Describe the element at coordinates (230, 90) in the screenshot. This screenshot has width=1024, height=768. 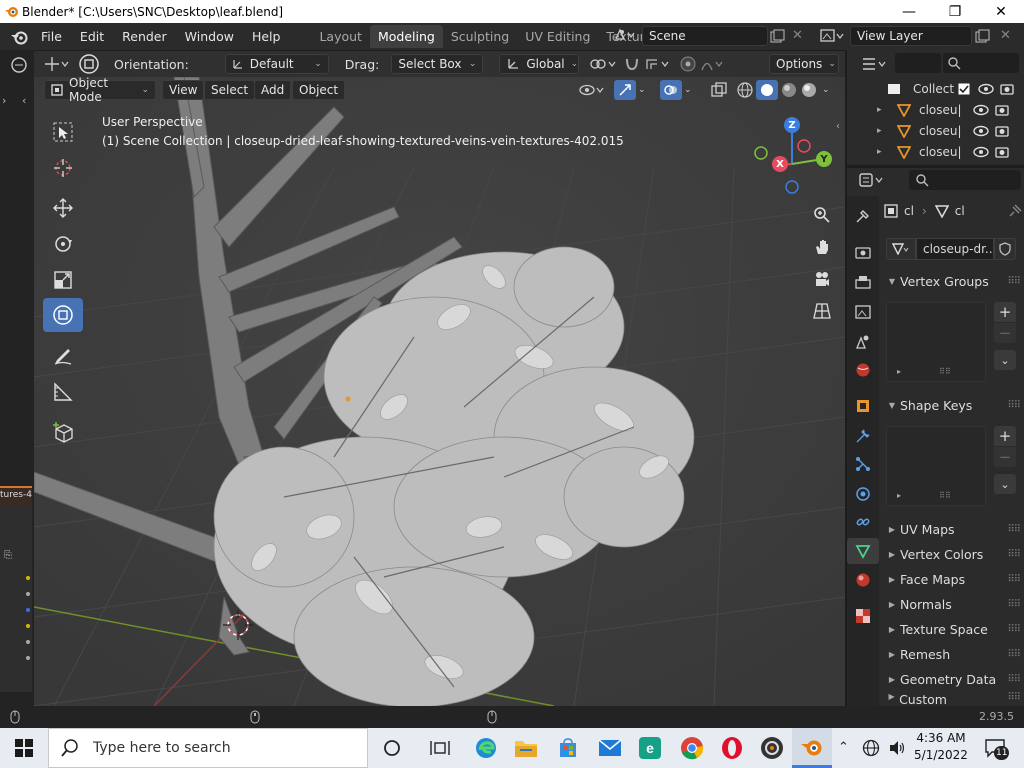
I see `menu-select: Select` at that location.